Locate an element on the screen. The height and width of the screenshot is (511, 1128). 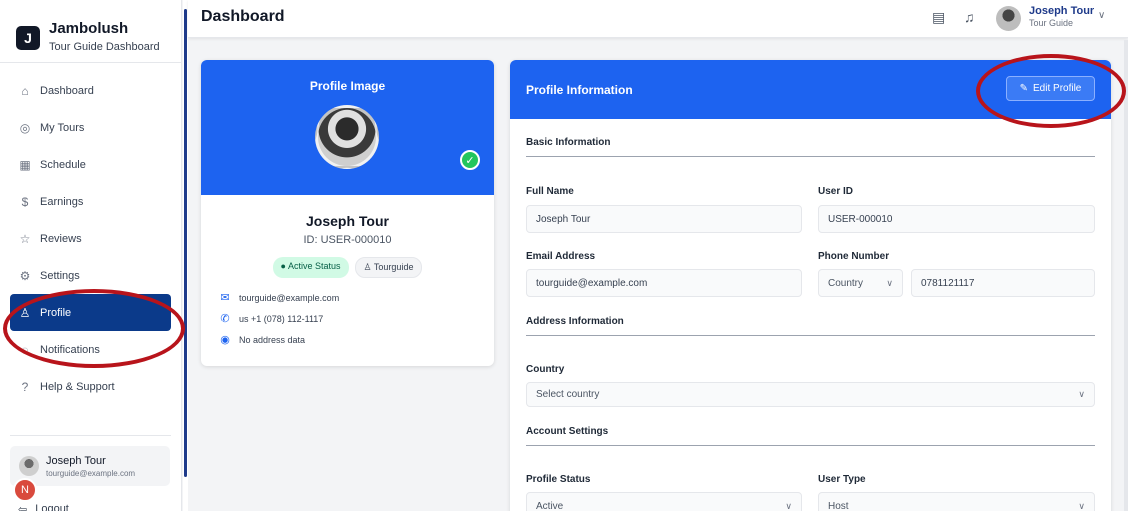
sidebar-user-email: tourguide@example.com is located at coordinates (91, 473).